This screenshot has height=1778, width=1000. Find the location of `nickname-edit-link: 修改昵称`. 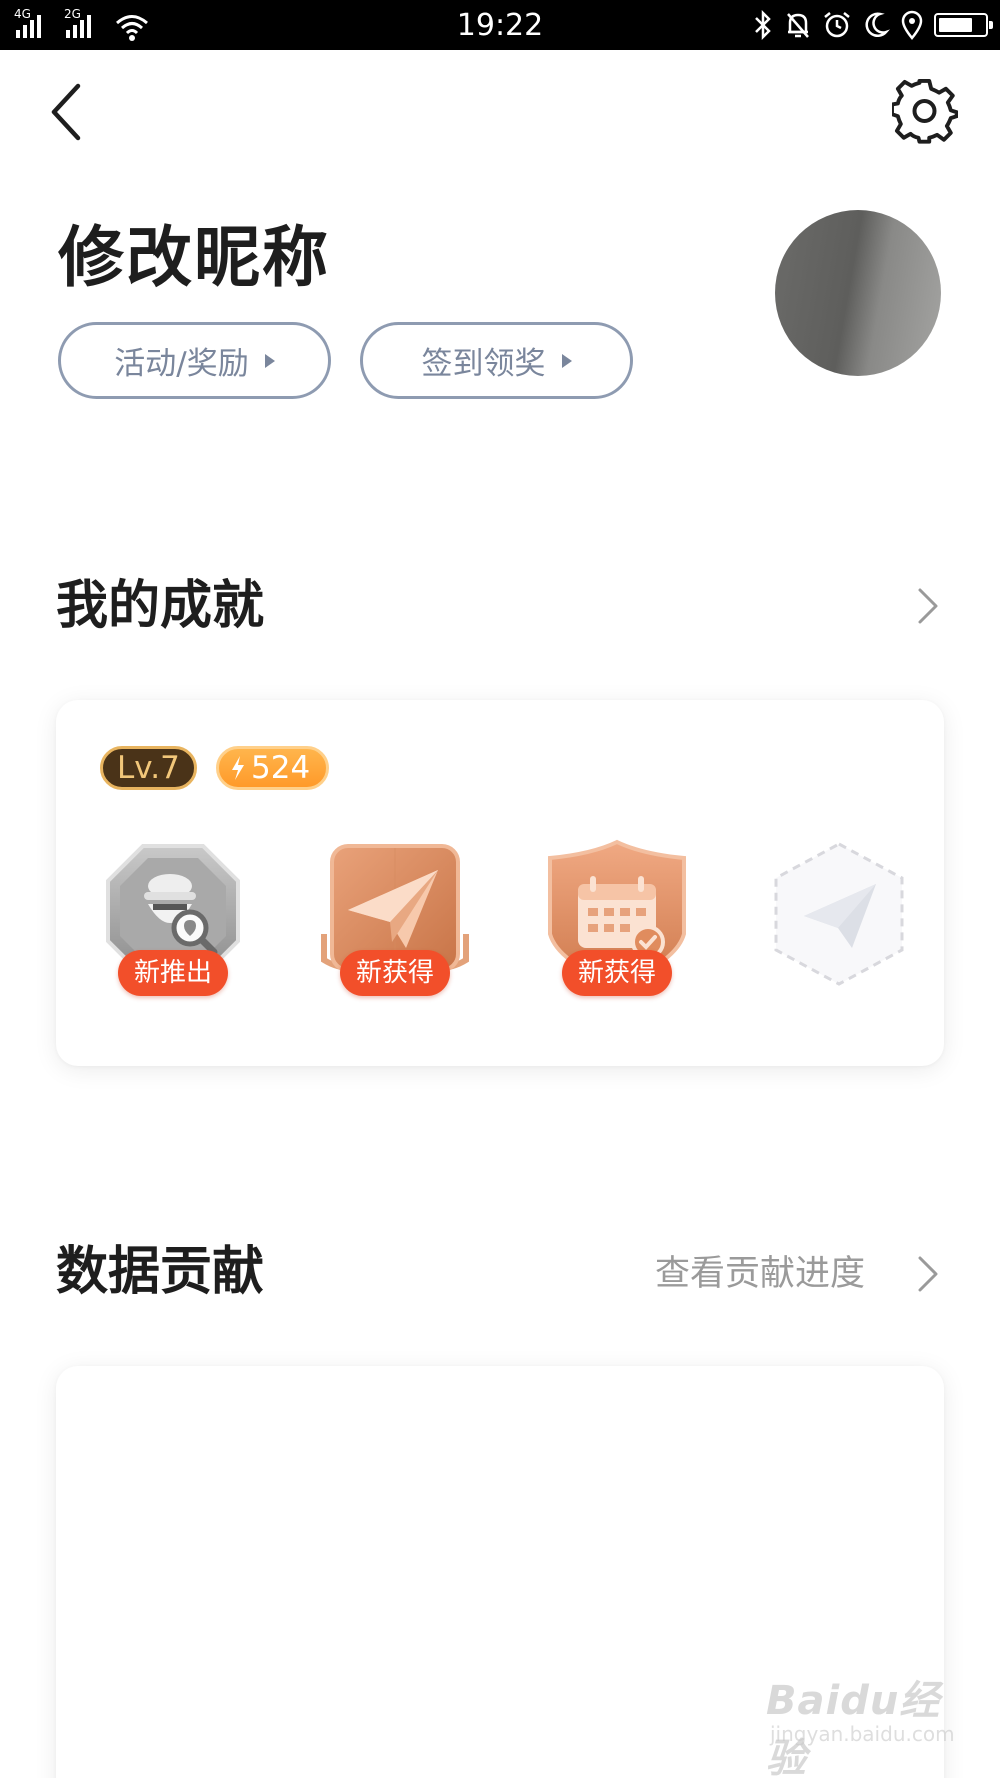

nickname-edit-link: 修改昵称 is located at coordinates (194, 258).